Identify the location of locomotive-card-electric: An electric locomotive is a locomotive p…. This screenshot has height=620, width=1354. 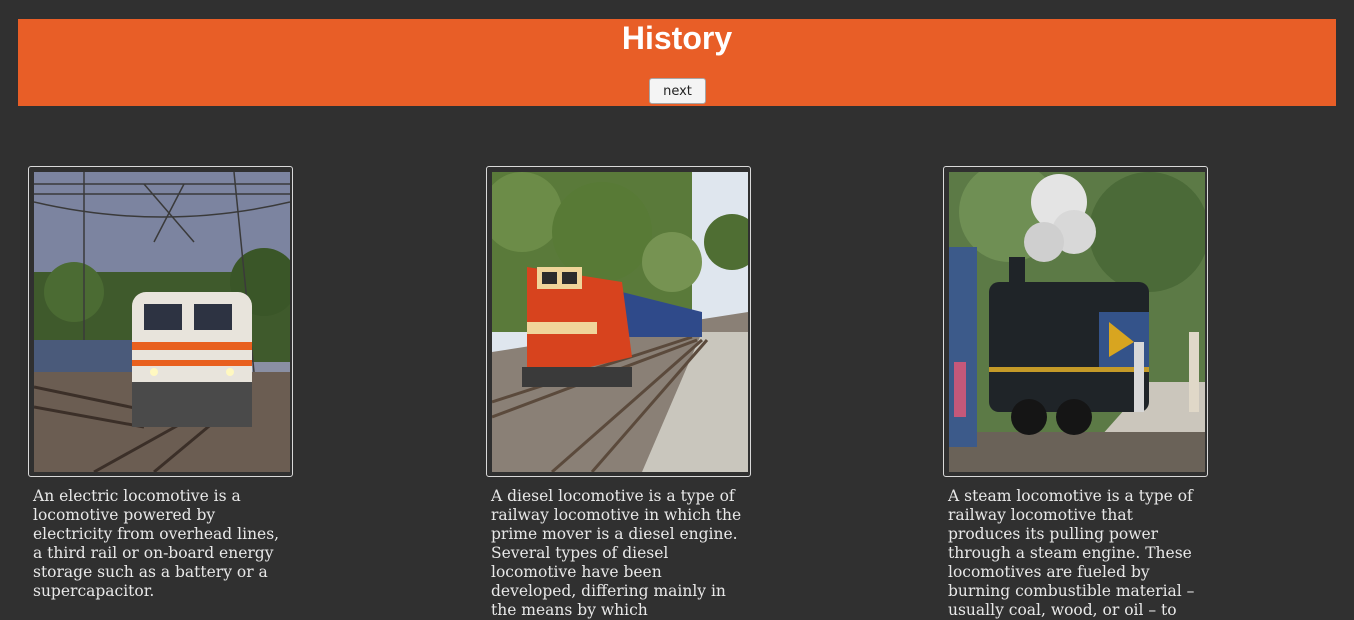
(161, 383).